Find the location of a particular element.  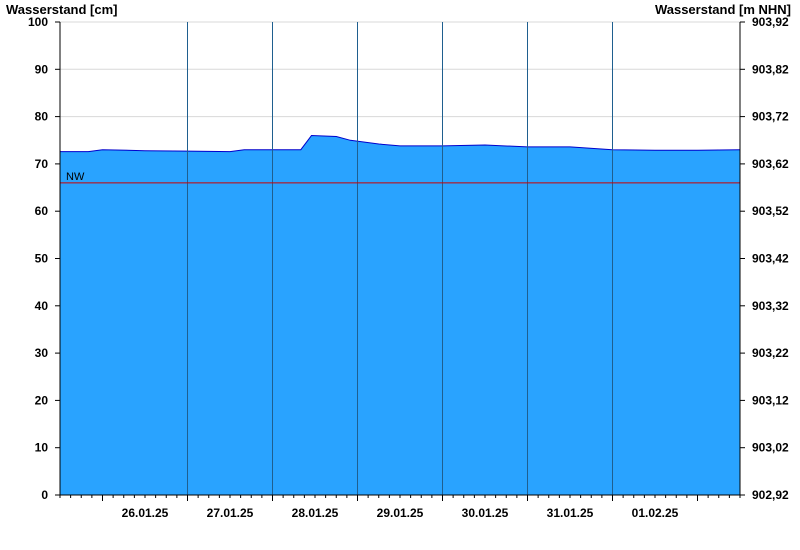

right-tick-label: 903,82 is located at coordinates (770, 69).